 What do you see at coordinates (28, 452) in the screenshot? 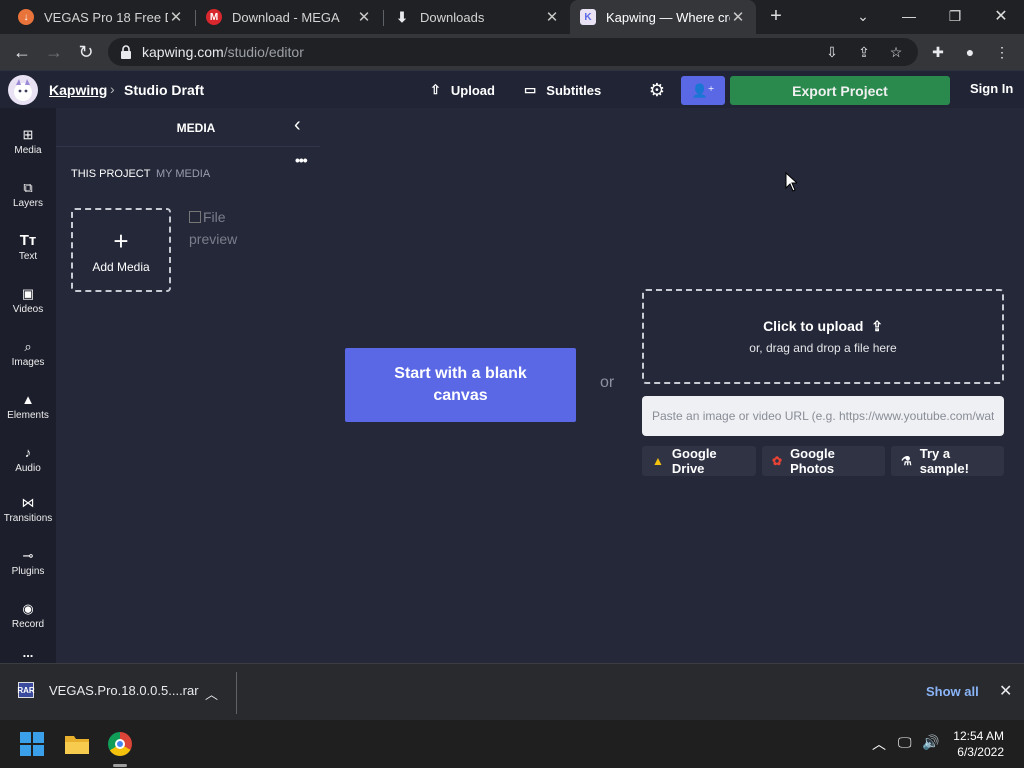
I see `audio-icon: ♪` at bounding box center [28, 452].